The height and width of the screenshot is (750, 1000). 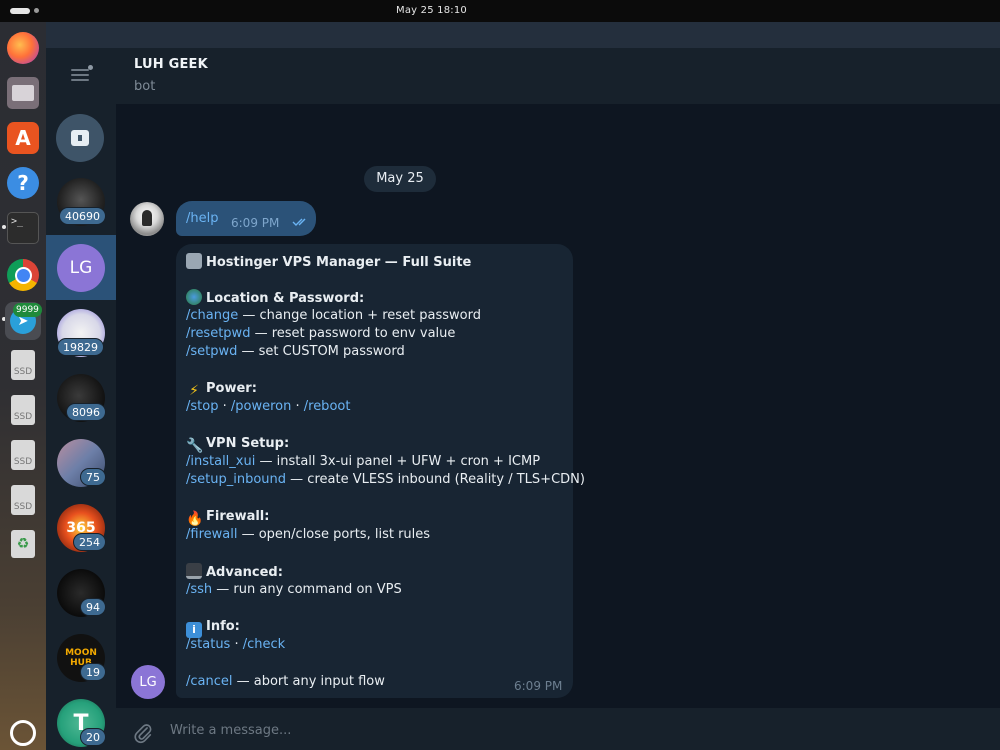 What do you see at coordinates (80, 347) in the screenshot?
I see `unread-count: 19829` at bounding box center [80, 347].